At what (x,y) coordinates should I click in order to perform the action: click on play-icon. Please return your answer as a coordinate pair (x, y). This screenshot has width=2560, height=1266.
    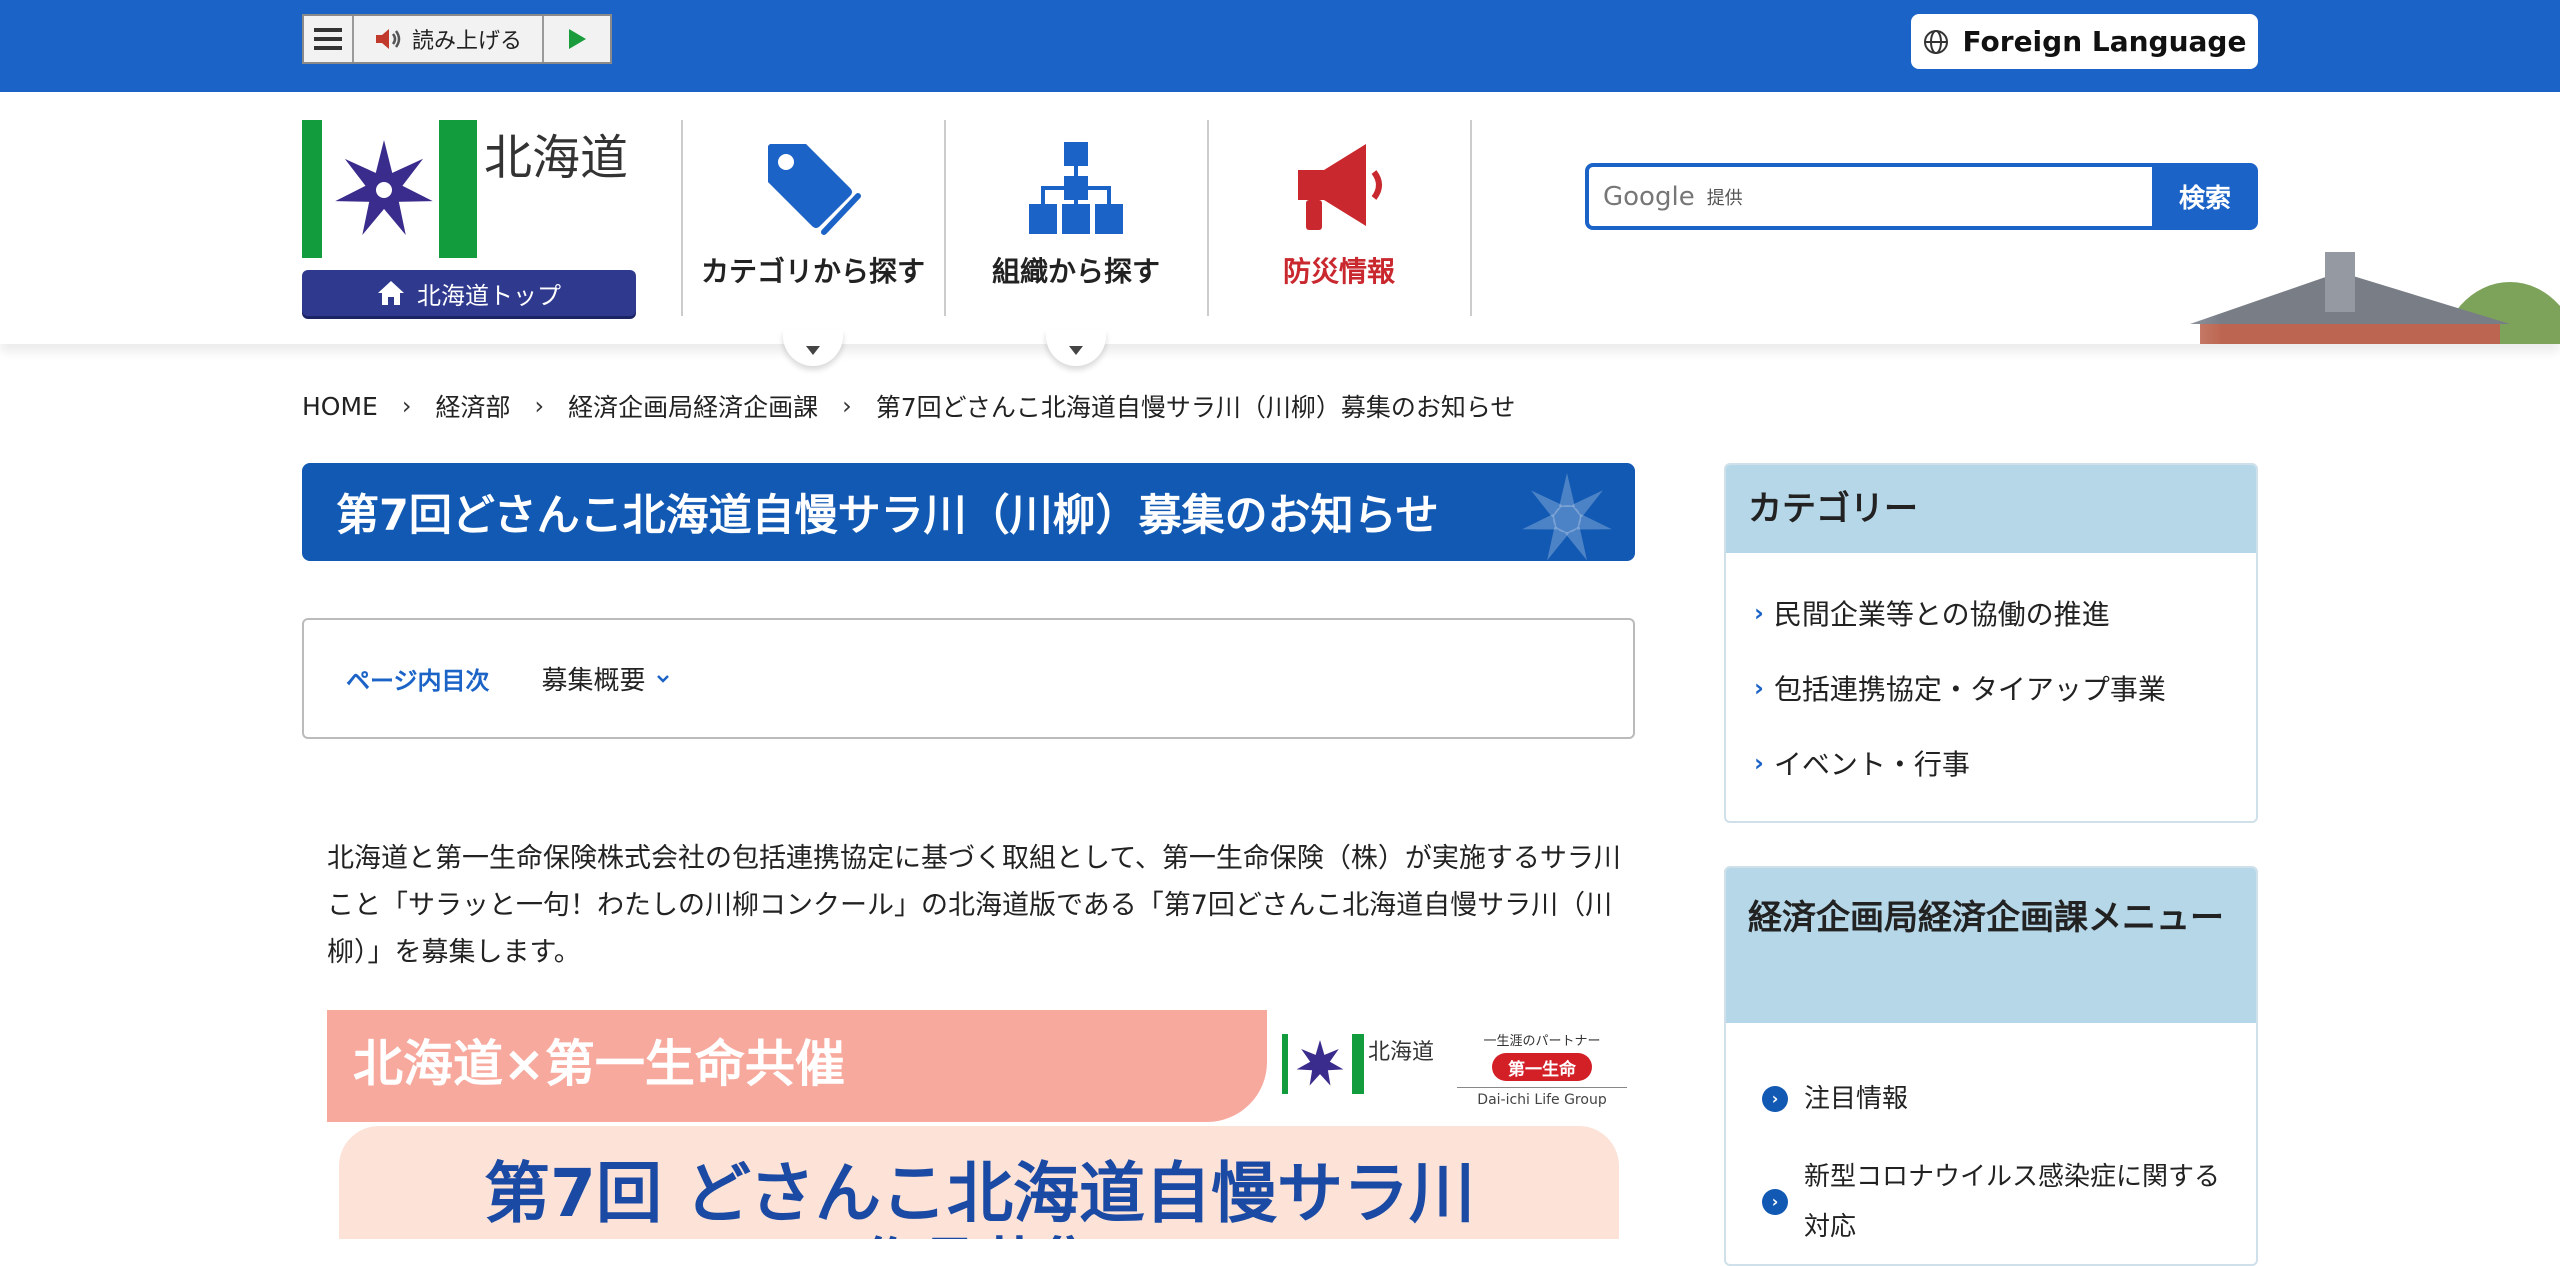
    Looking at the image, I should click on (577, 39).